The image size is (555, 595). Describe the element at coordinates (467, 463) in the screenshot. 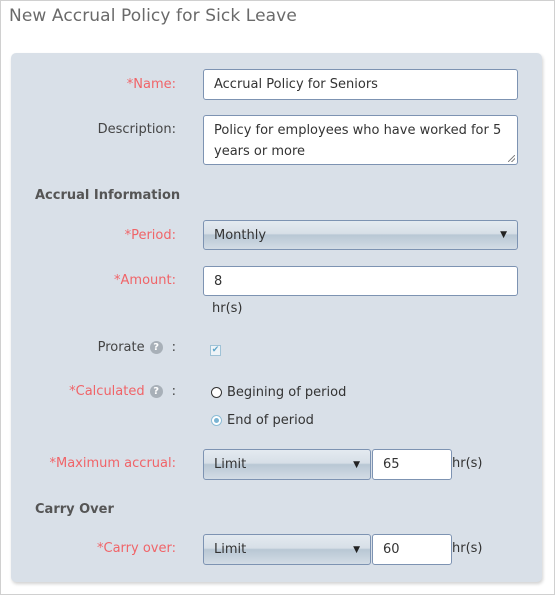

I see `maximum-accrual-unit: hr(s)` at that location.